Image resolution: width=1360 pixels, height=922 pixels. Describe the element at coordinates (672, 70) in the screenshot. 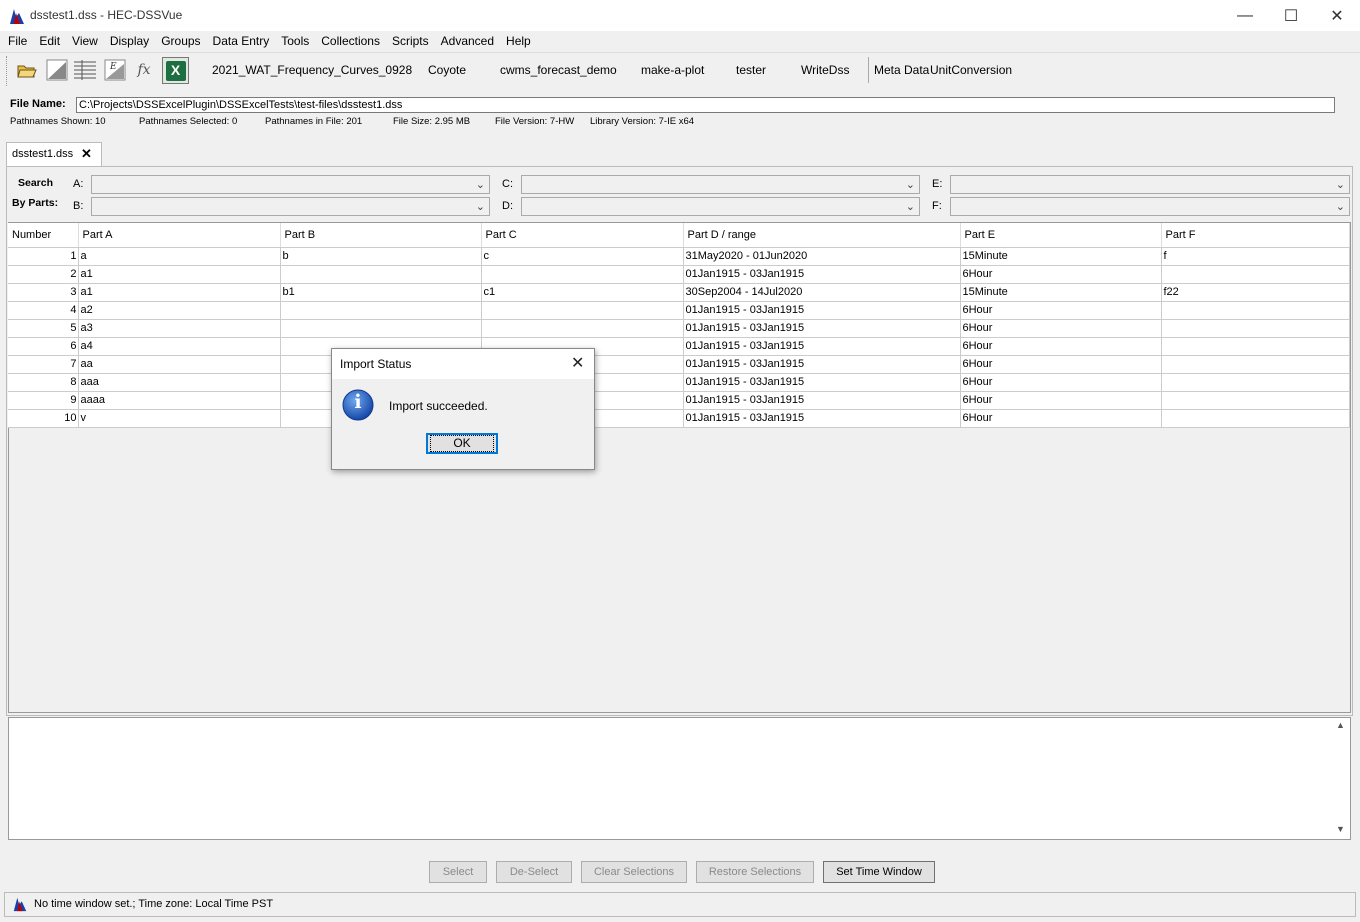

I see `script-button-make-a-plot: make-a-plot` at that location.